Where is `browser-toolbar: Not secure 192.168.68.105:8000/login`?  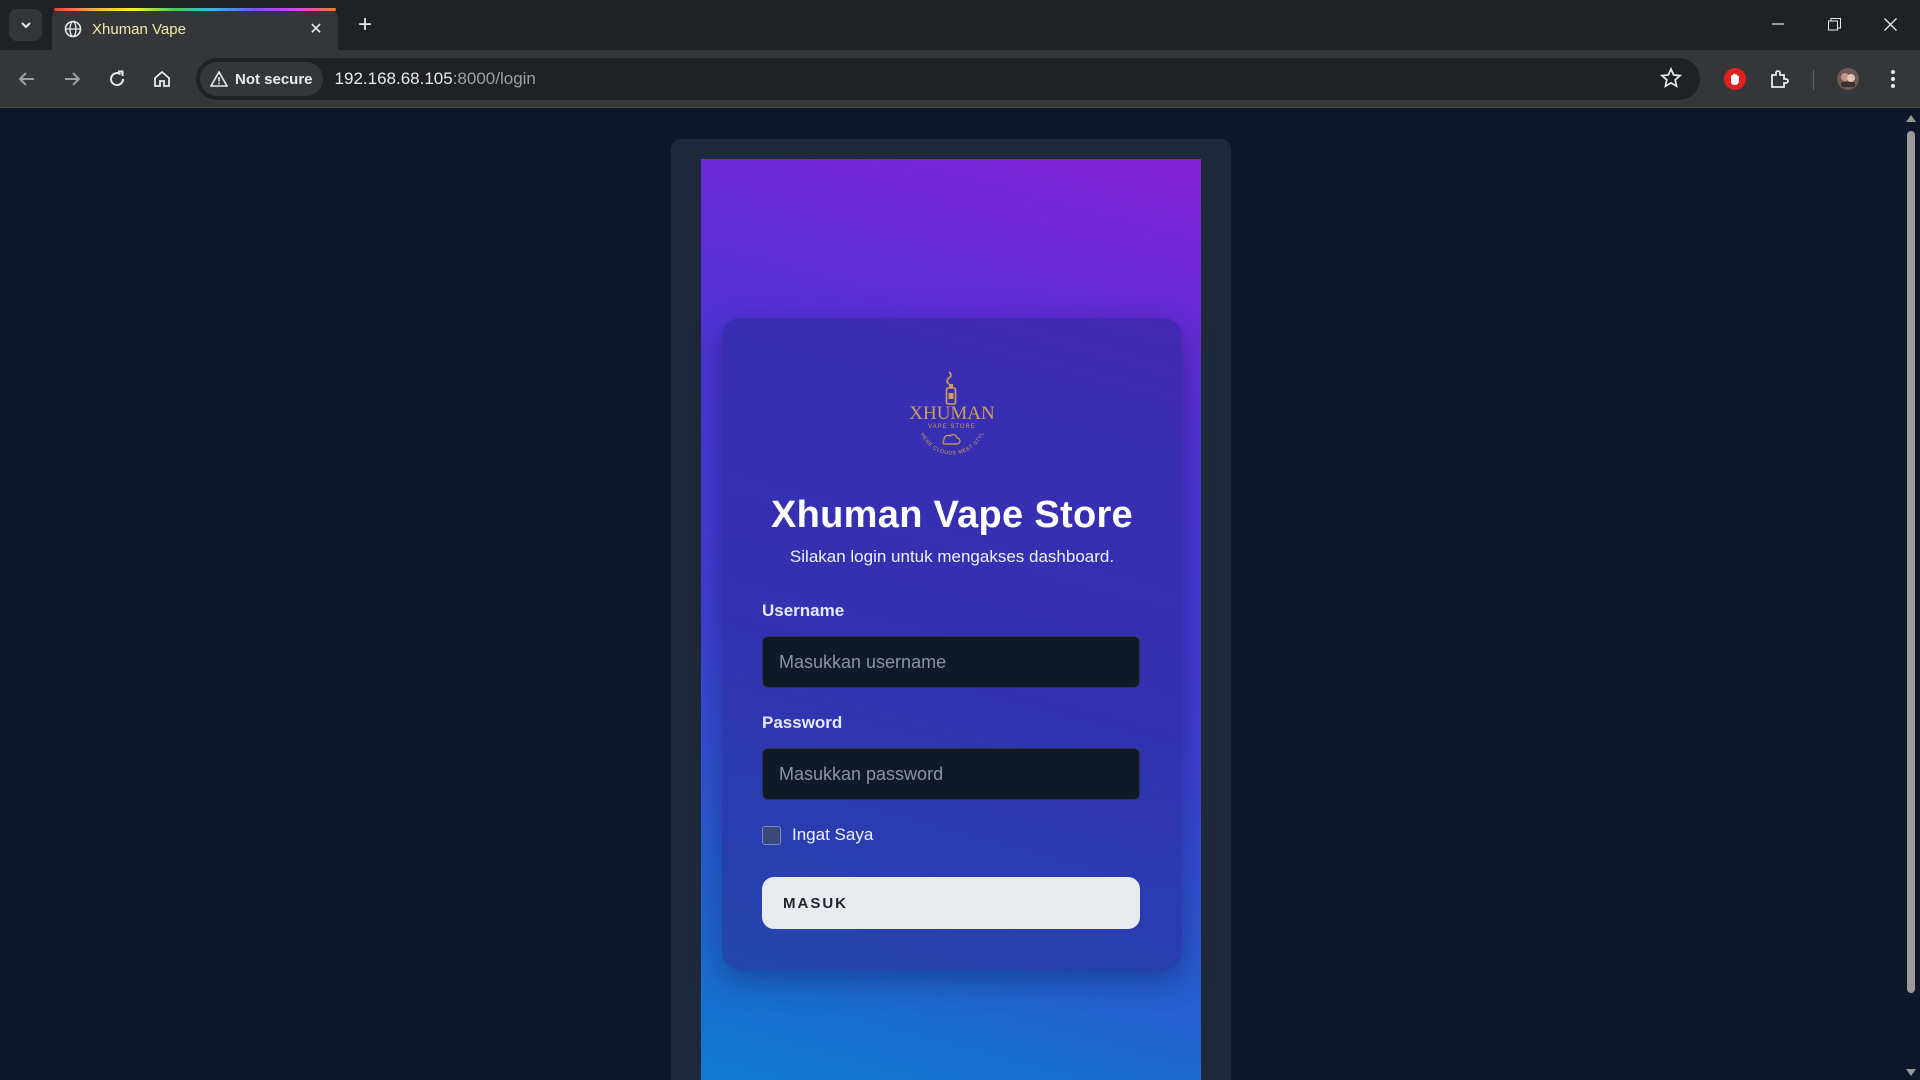
browser-toolbar: Not secure 192.168.68.105:8000/login is located at coordinates (960, 79).